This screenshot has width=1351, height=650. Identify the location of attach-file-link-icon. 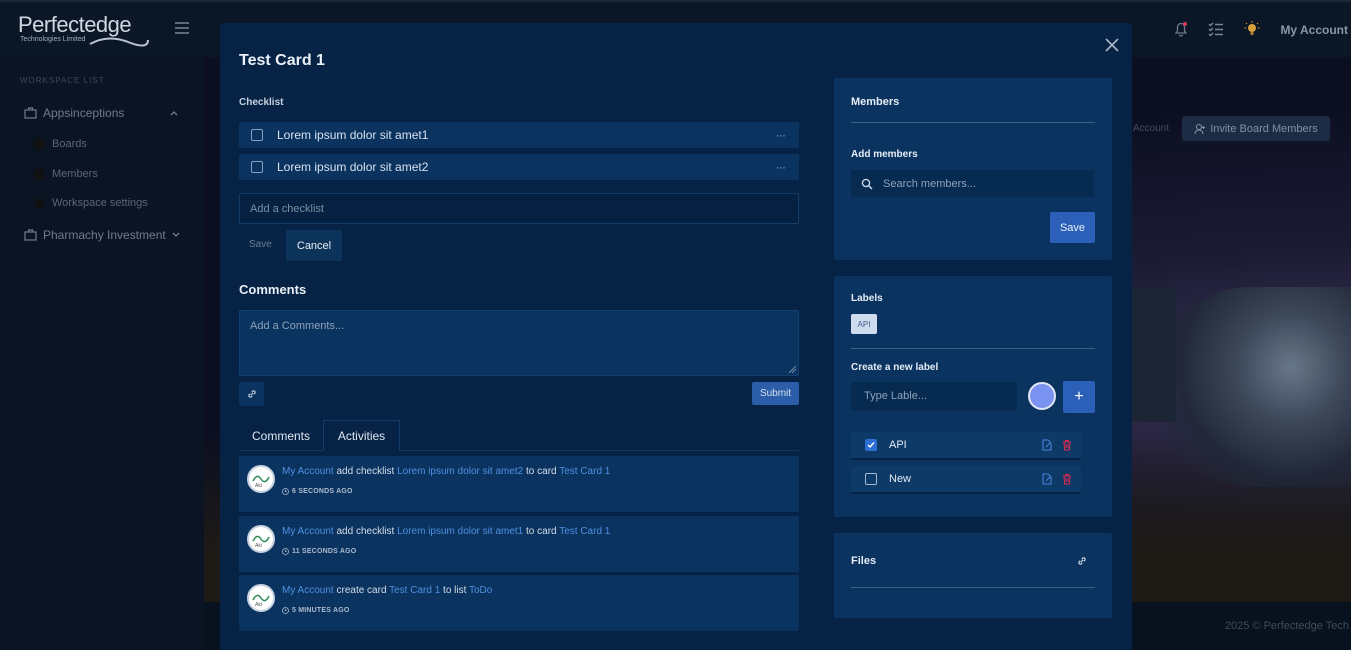
(1082, 561).